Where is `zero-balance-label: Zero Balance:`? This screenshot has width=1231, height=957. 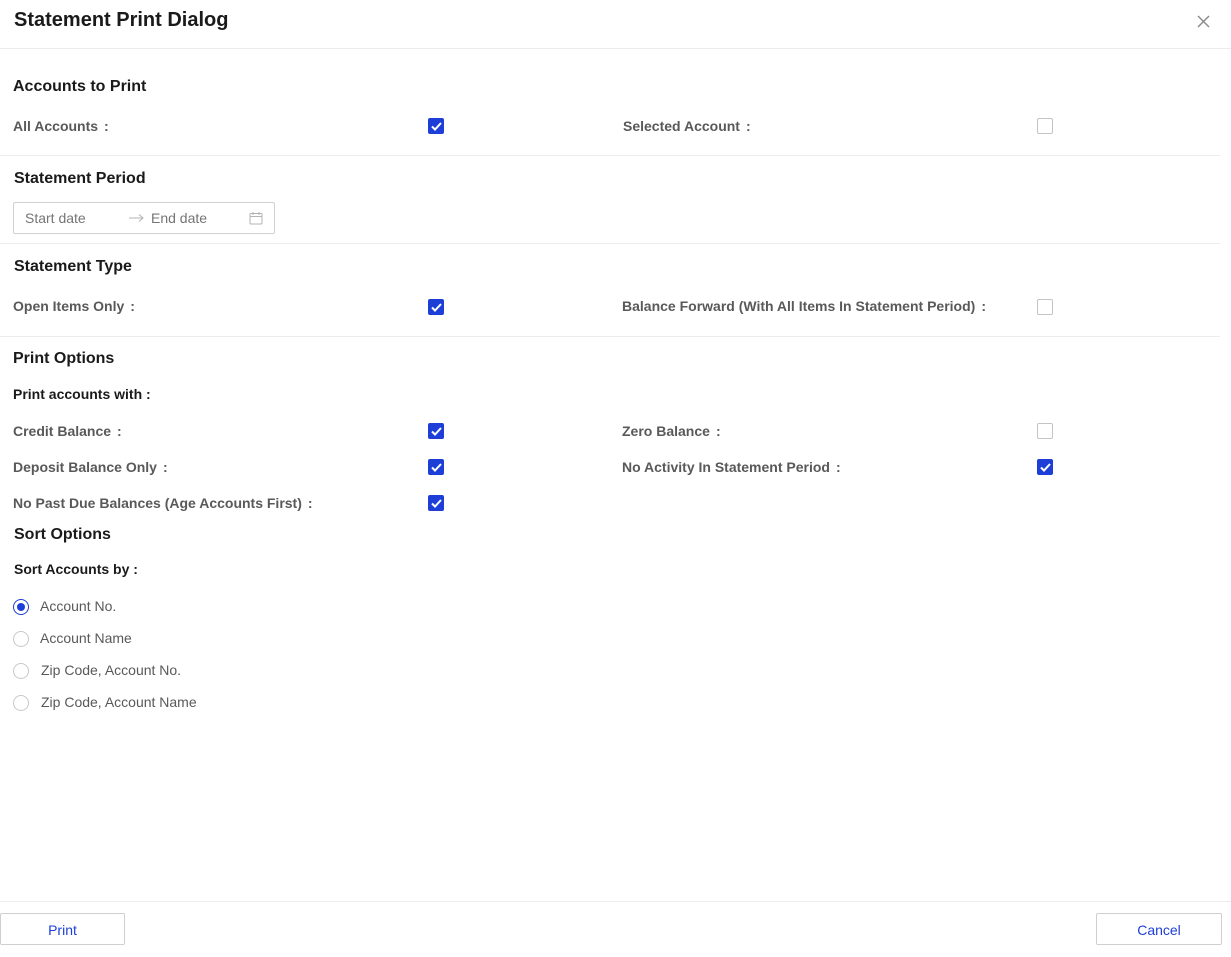 zero-balance-label: Zero Balance: is located at coordinates (671, 431).